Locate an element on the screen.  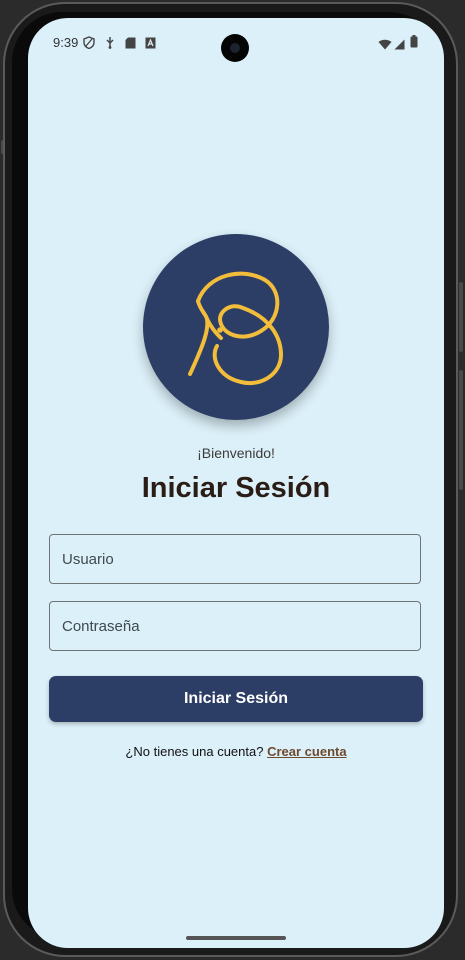
create-account-link: Crear cuenta is located at coordinates (306, 751).